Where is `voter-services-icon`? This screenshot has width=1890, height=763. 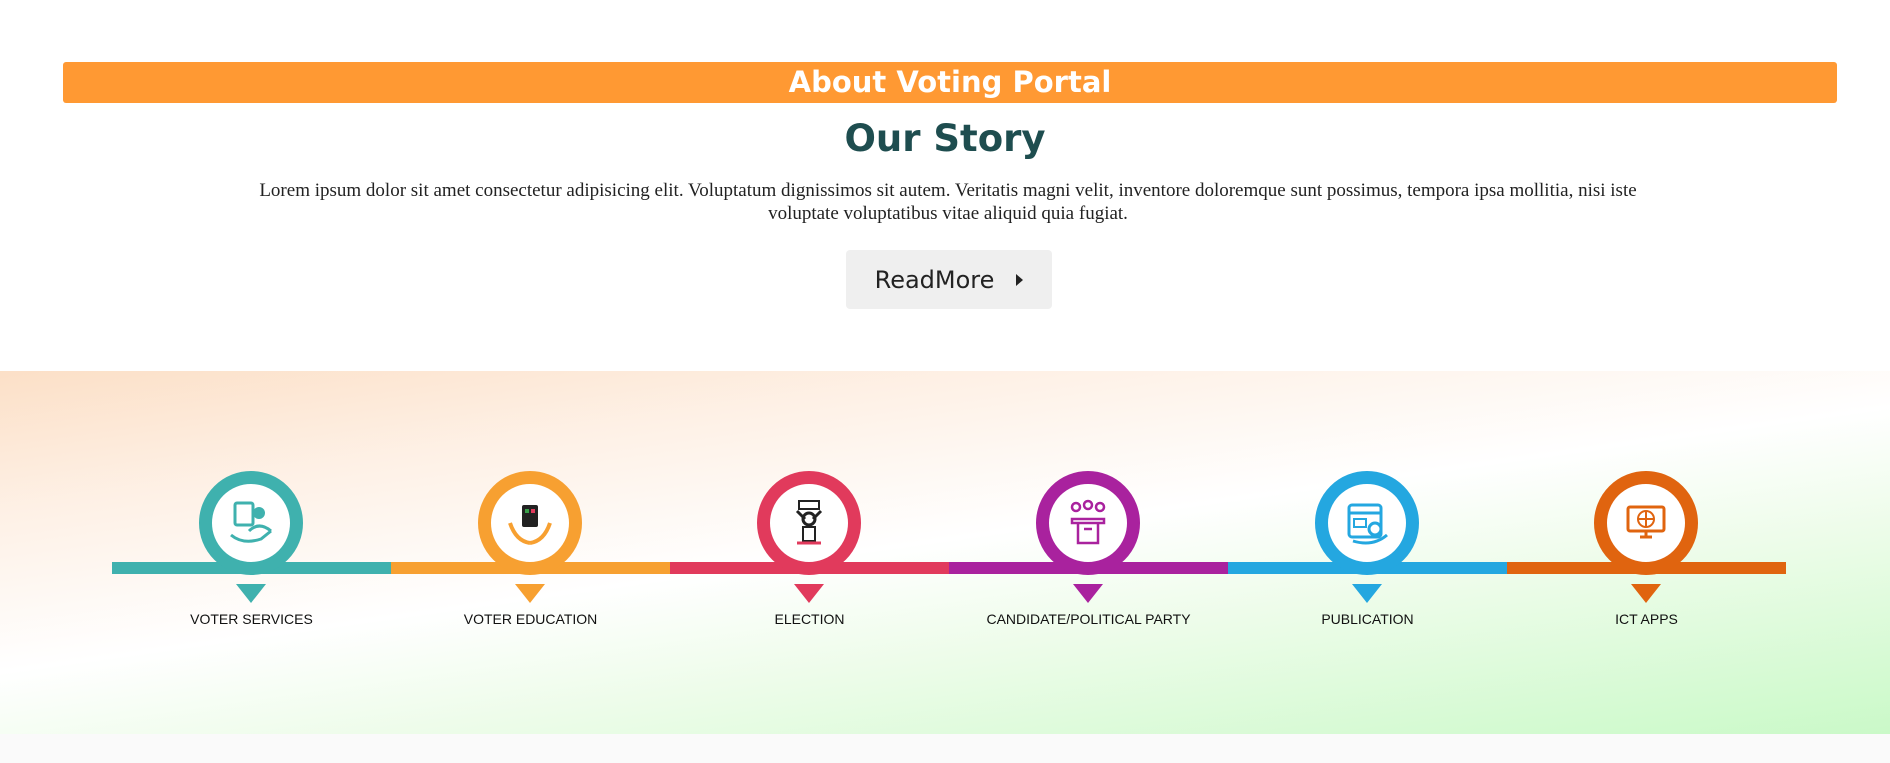
voter-services-icon is located at coordinates (251, 522).